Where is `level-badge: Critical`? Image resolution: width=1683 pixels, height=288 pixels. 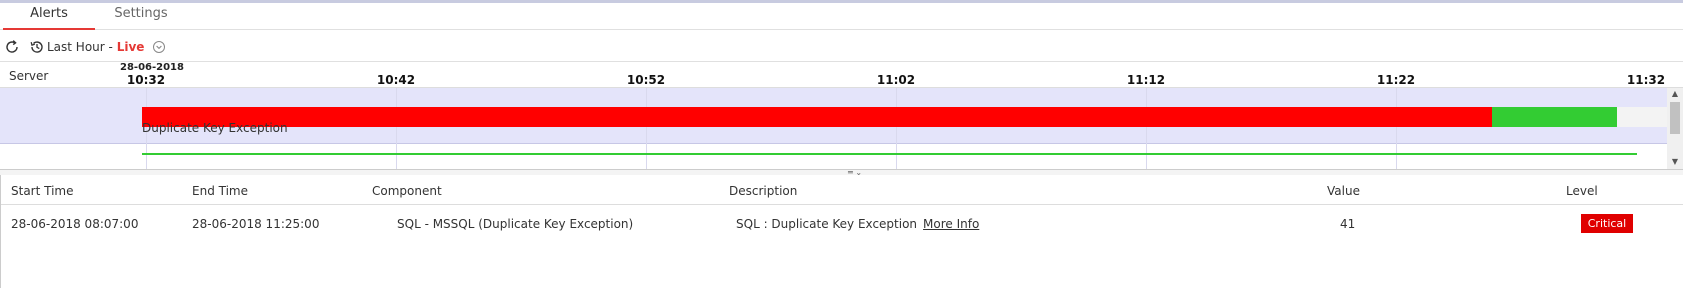
level-badge: Critical is located at coordinates (1607, 223).